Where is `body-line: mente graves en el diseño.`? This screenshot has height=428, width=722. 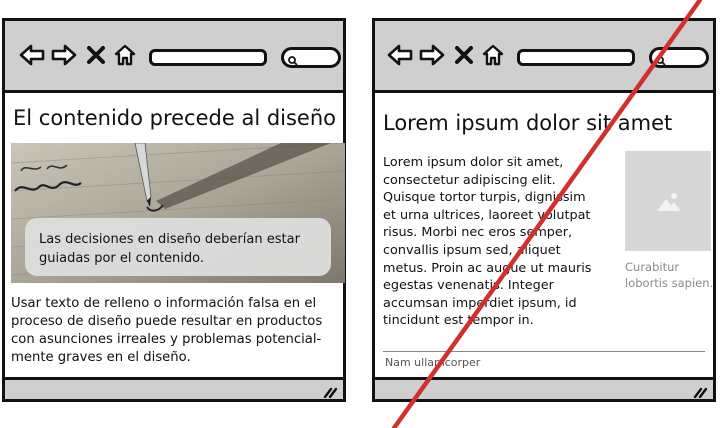
body-line: mente graves en el diseño. is located at coordinates (101, 357).